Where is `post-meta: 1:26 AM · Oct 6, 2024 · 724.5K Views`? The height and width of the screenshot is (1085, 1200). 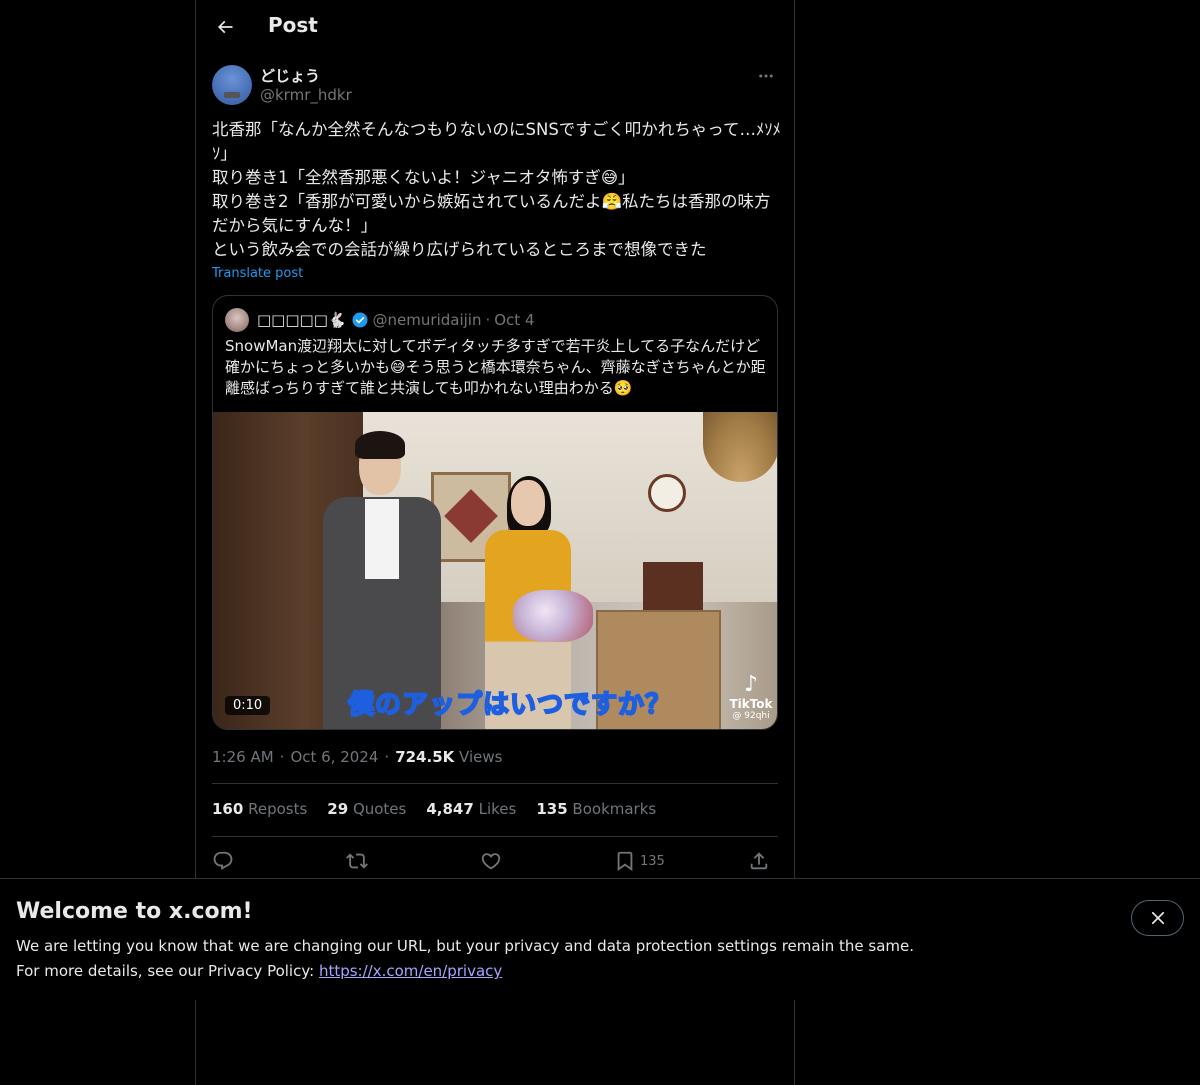
post-meta: 1:26 AM · Oct 6, 2024 · 724.5K Views is located at coordinates (357, 757).